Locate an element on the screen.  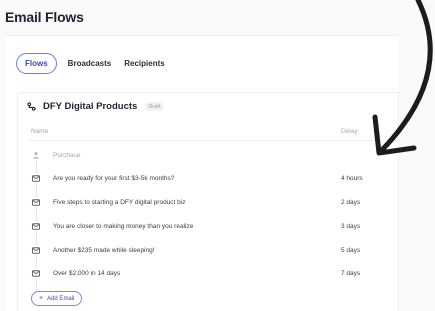
tab-recipients: Recipients is located at coordinates (144, 63).